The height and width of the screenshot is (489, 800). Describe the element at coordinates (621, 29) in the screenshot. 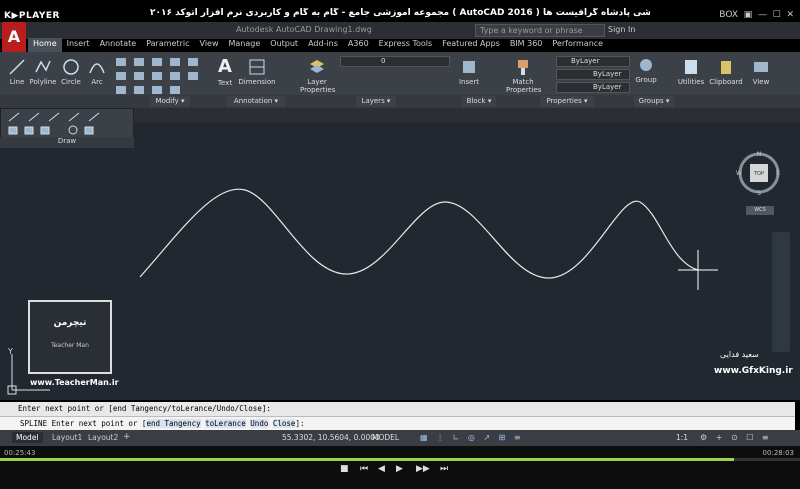

I see `sign-in-button: Sign In` at that location.